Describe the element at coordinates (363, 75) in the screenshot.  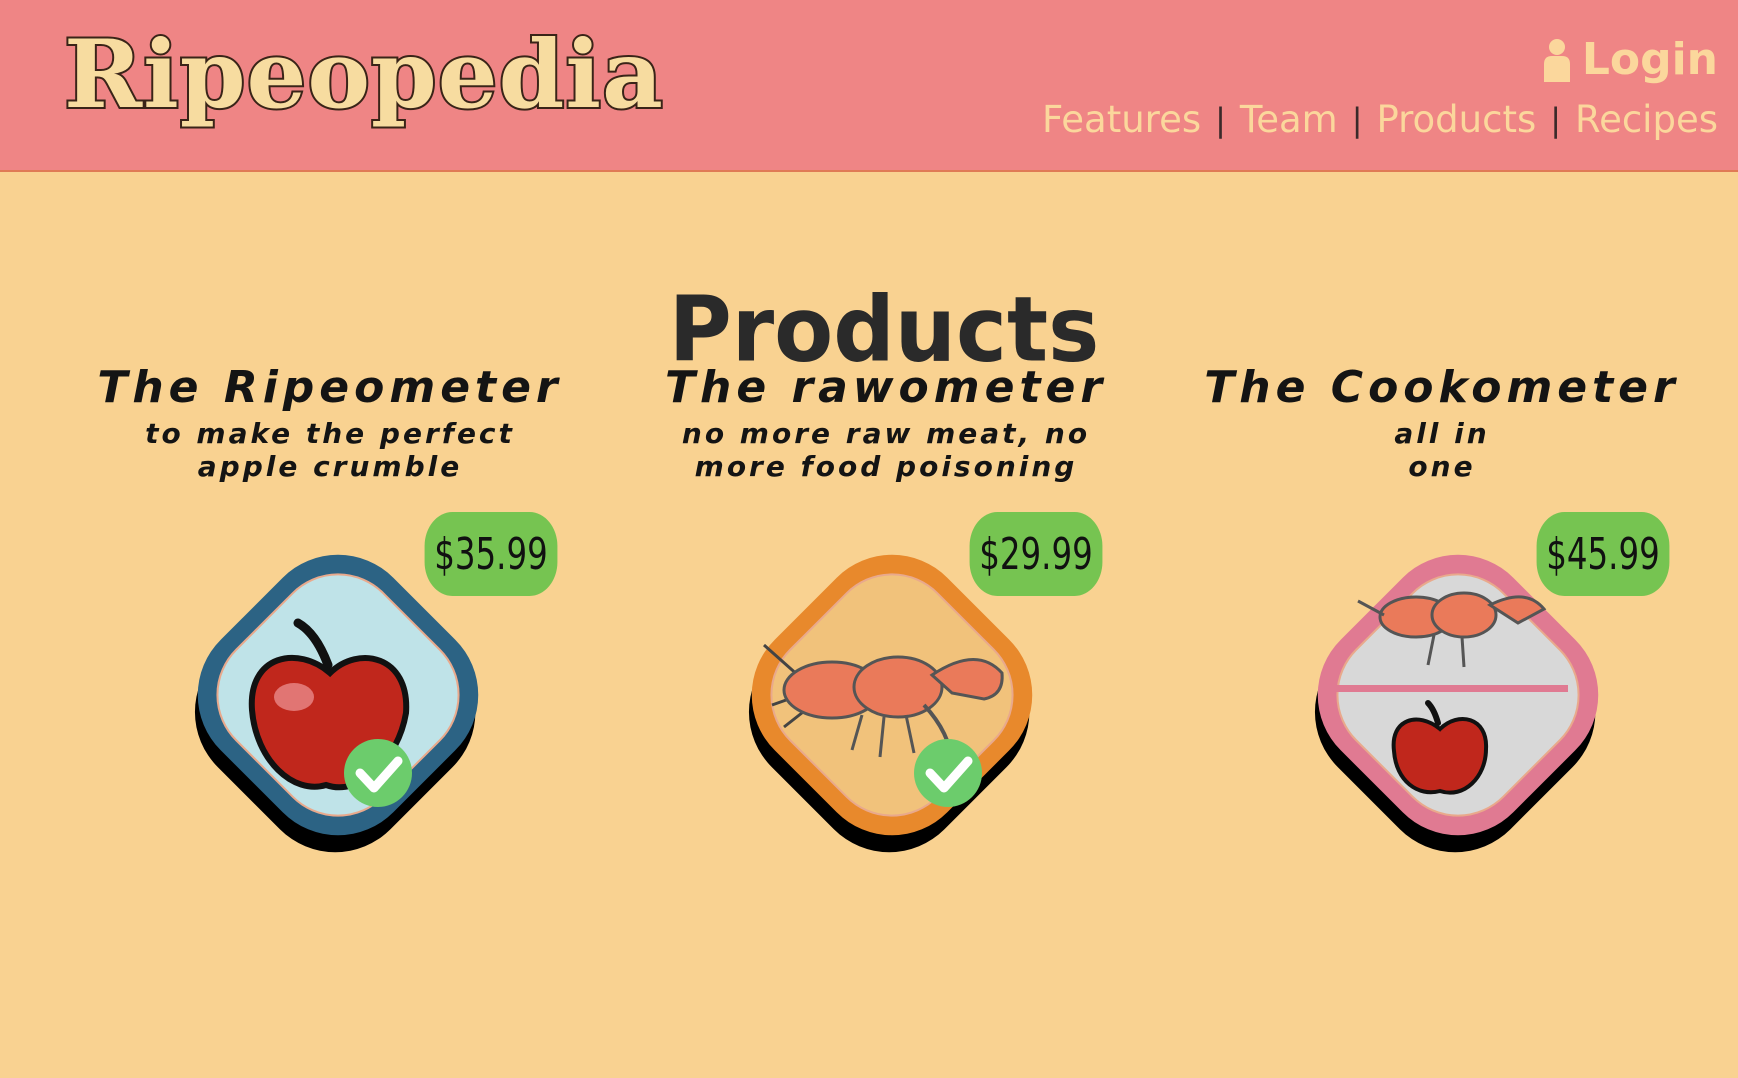
I see `site-logo: Ripeopedia` at that location.